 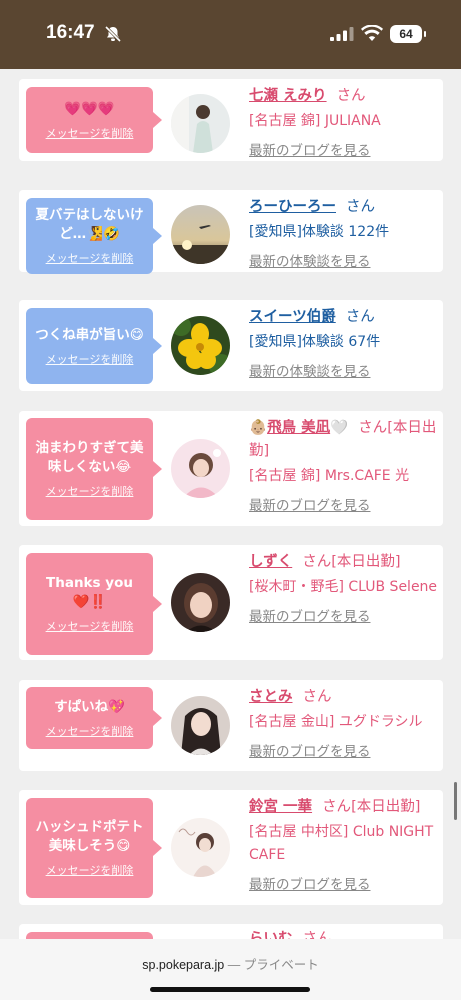 I want to click on message-bubble, so click(x=89, y=935).